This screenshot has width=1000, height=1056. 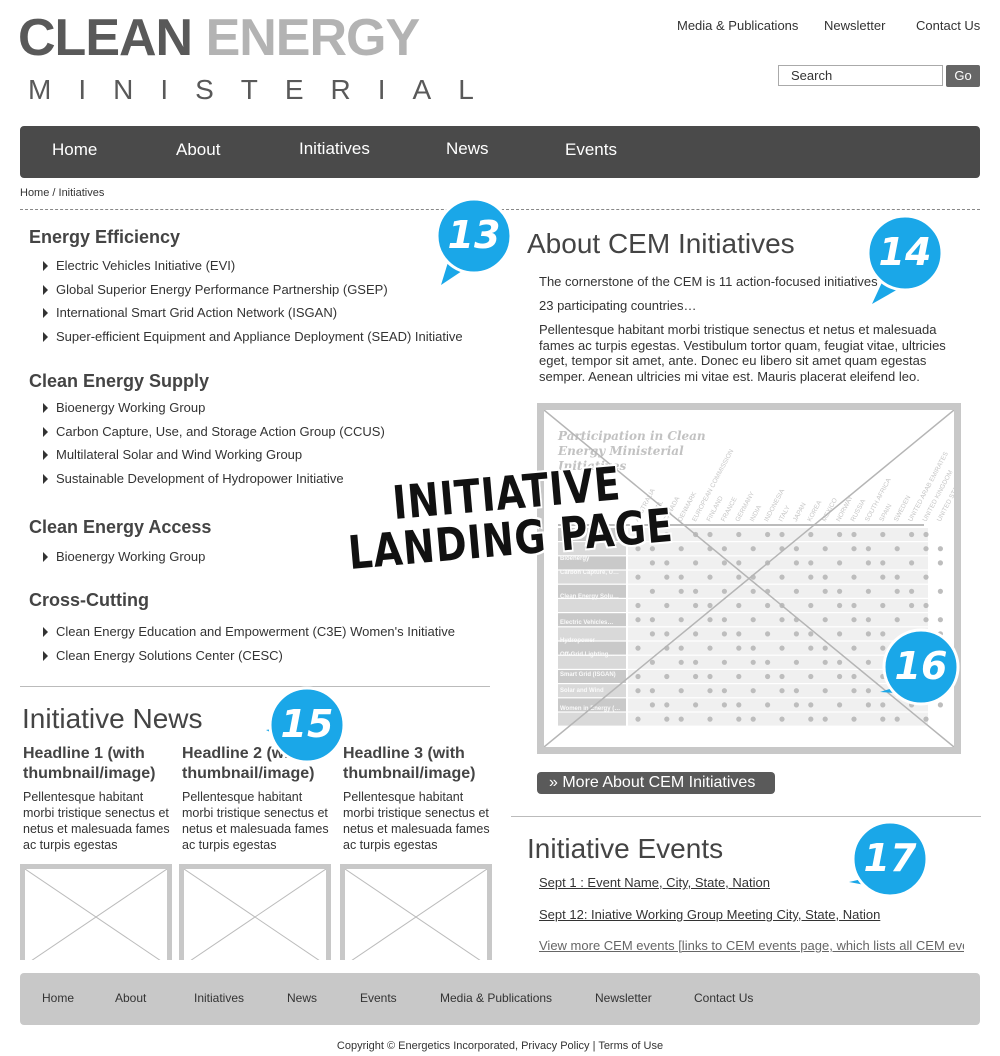 I want to click on nav-initiatives: Initiatives, so click(x=334, y=149).